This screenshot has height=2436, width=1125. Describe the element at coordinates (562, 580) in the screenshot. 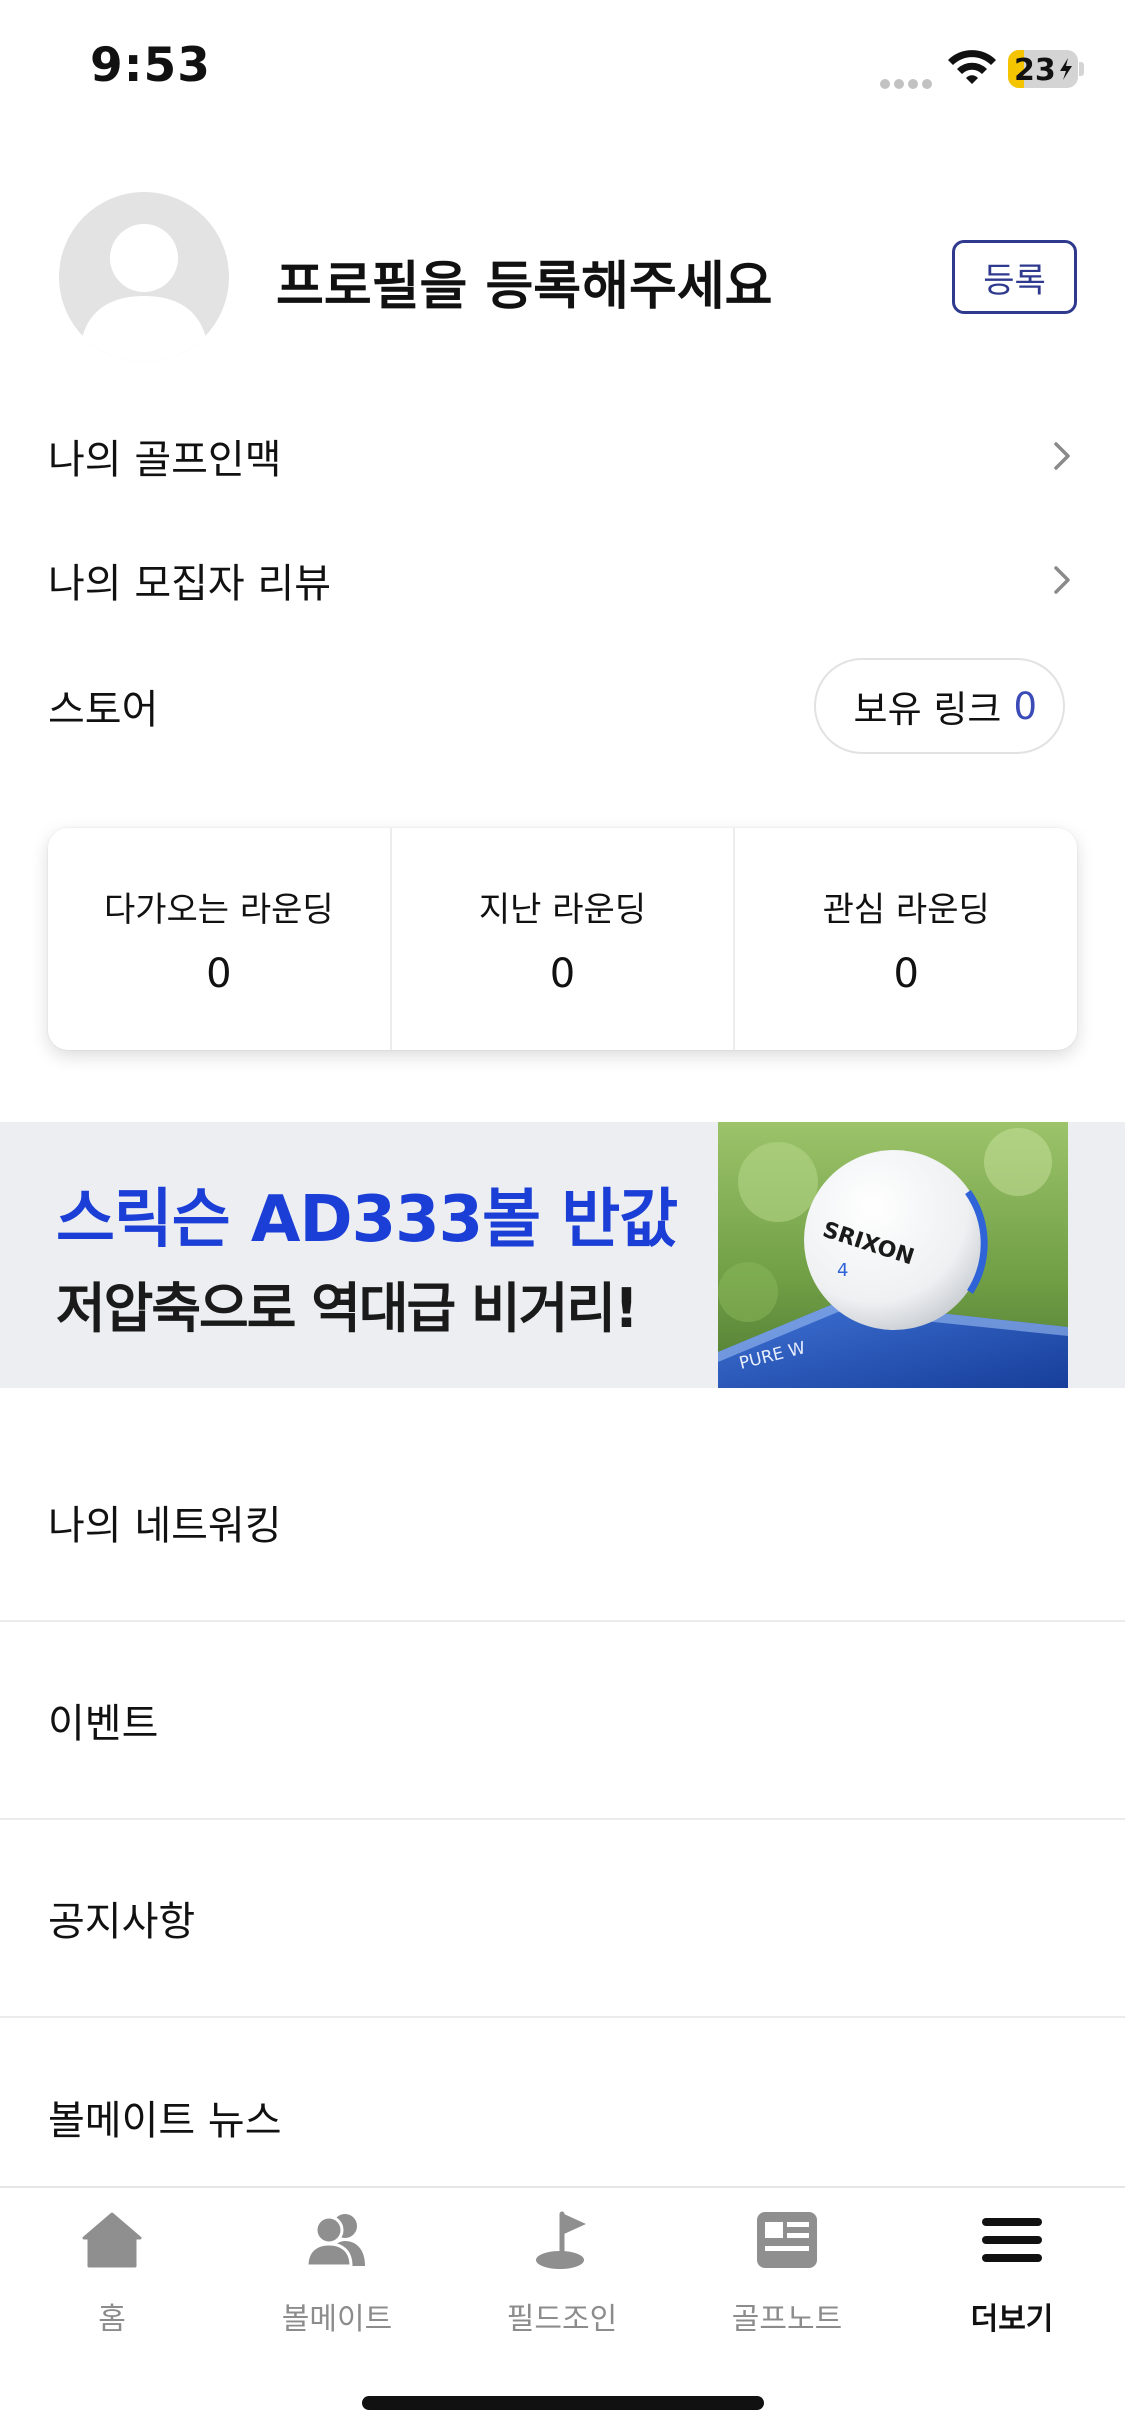

I see `menu-row-recruiter-review: 나의 모집자 리뷰` at that location.